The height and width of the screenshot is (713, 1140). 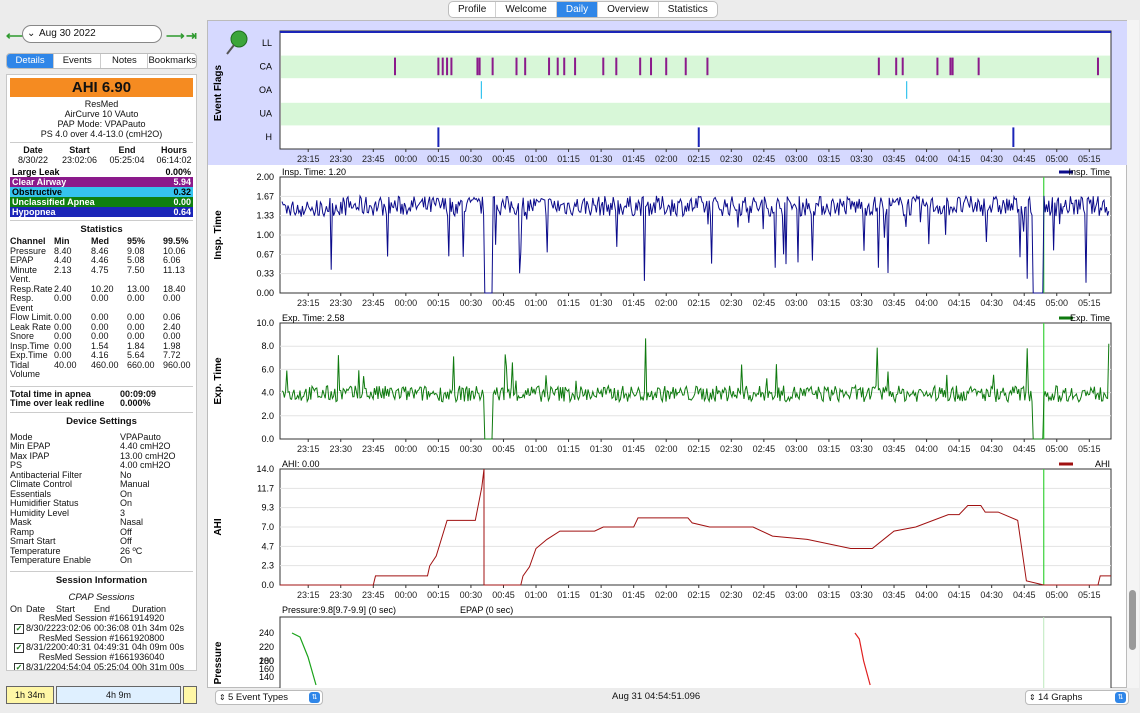 I want to click on tab-profile: Profile, so click(x=473, y=9).